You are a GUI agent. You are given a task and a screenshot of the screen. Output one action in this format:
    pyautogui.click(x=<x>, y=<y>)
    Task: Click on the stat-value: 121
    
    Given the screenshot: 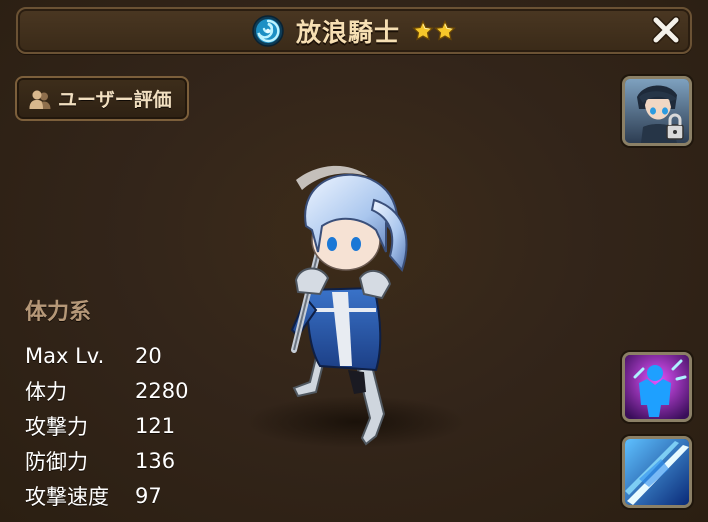 What is the action you would take?
    pyautogui.click(x=155, y=425)
    